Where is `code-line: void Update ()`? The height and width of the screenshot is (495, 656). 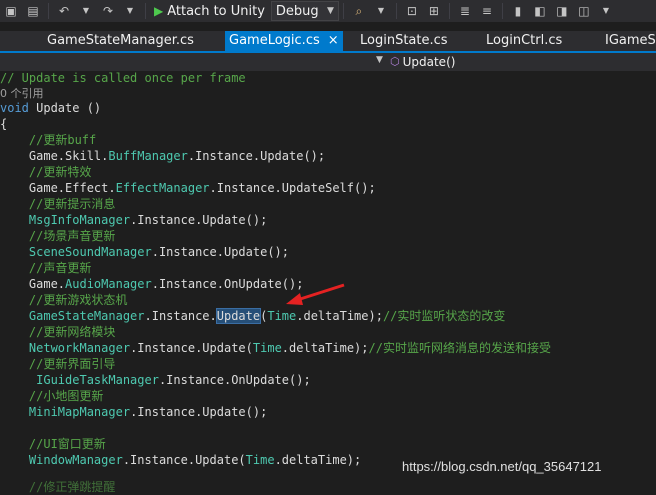
code-line: void Update () is located at coordinates (50, 108).